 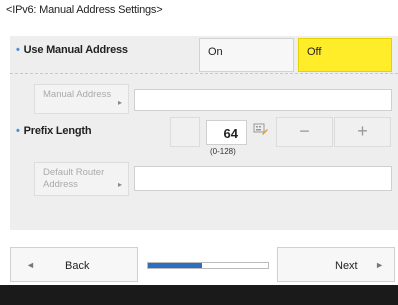 I want to click on next-button: Next ►, so click(x=336, y=264).